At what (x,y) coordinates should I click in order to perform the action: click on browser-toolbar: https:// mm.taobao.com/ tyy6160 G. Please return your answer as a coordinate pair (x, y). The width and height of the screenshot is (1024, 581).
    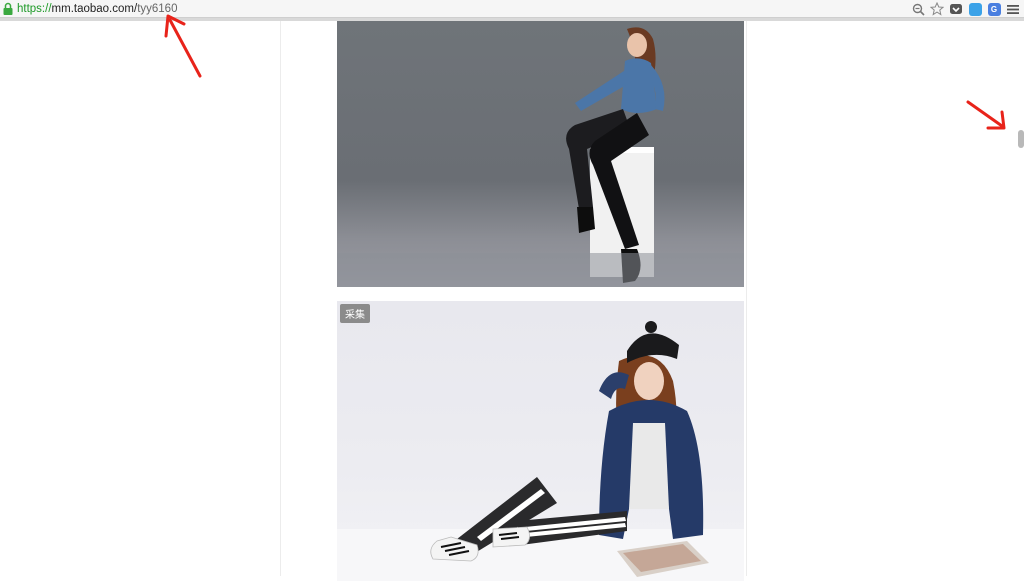
    Looking at the image, I should click on (512, 9).